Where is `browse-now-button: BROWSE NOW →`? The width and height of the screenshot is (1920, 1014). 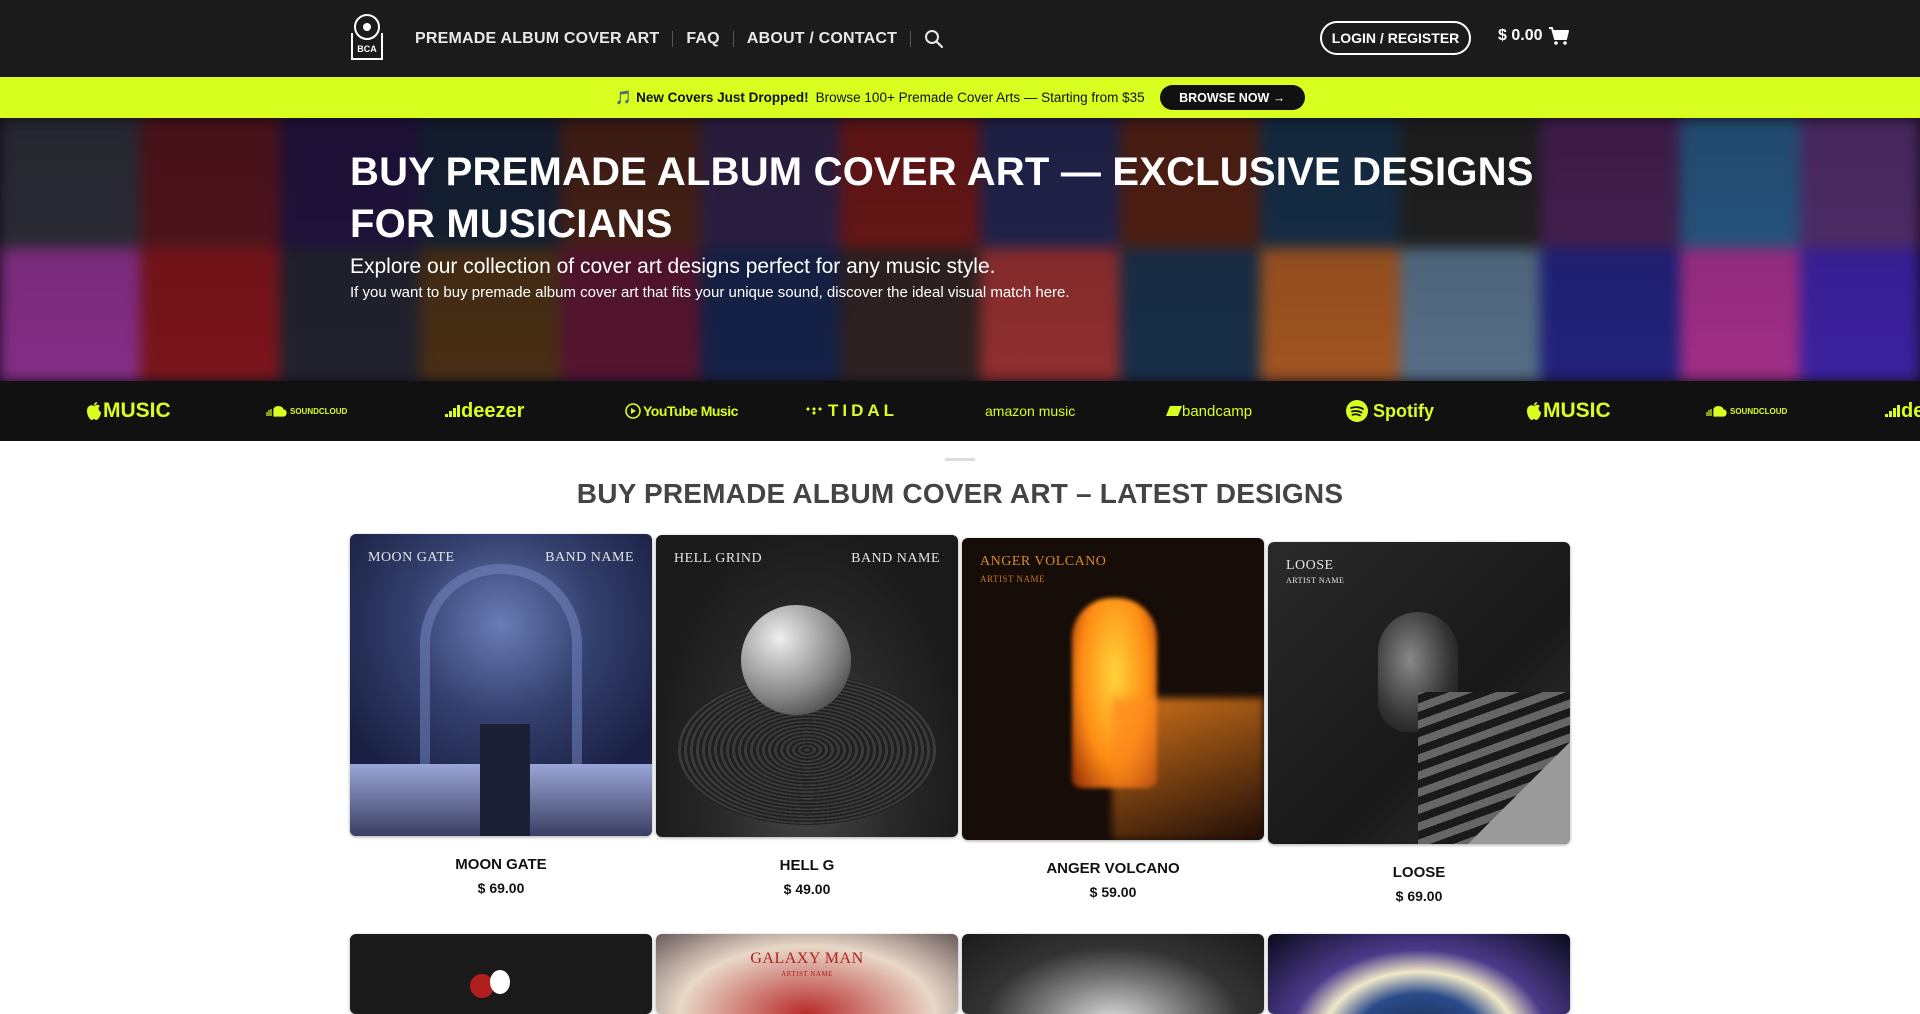
browse-now-button: BROWSE NOW → is located at coordinates (1232, 97).